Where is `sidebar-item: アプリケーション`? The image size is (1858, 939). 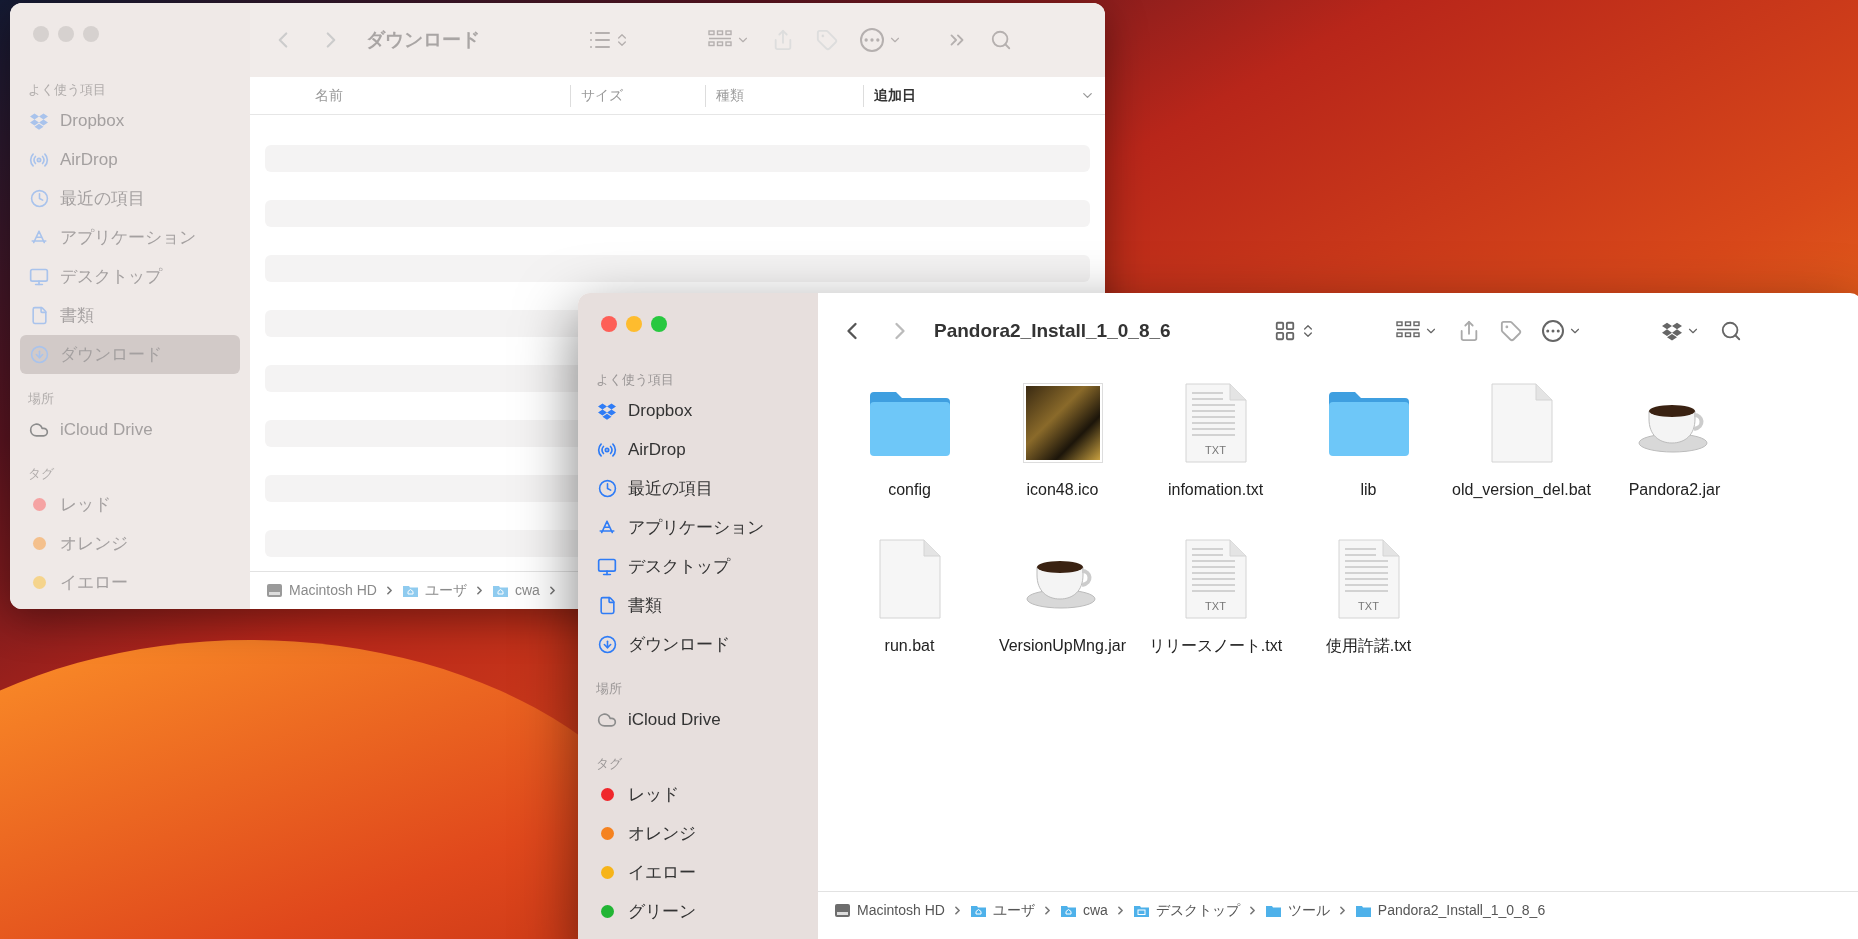 sidebar-item: アプリケーション is located at coordinates (698, 527).